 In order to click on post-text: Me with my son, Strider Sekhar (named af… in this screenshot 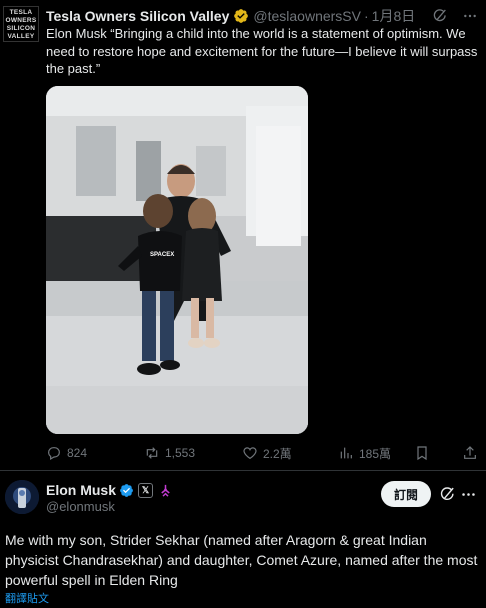, I will do `click(241, 560)`.